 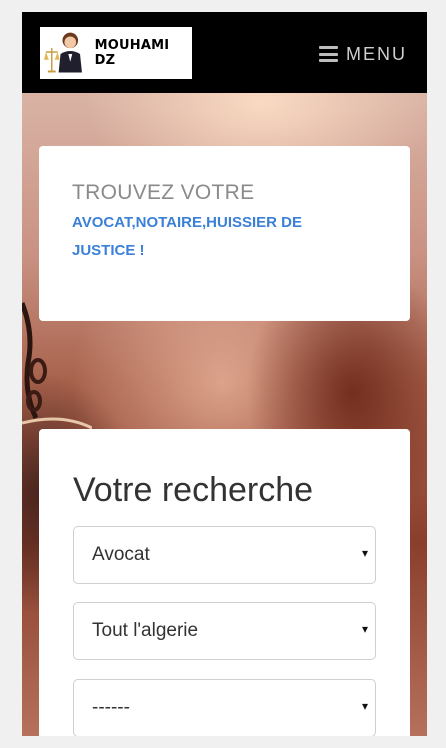 What do you see at coordinates (224, 52) in the screenshot?
I see `navbar: MOUHAMI DZ MENU` at bounding box center [224, 52].